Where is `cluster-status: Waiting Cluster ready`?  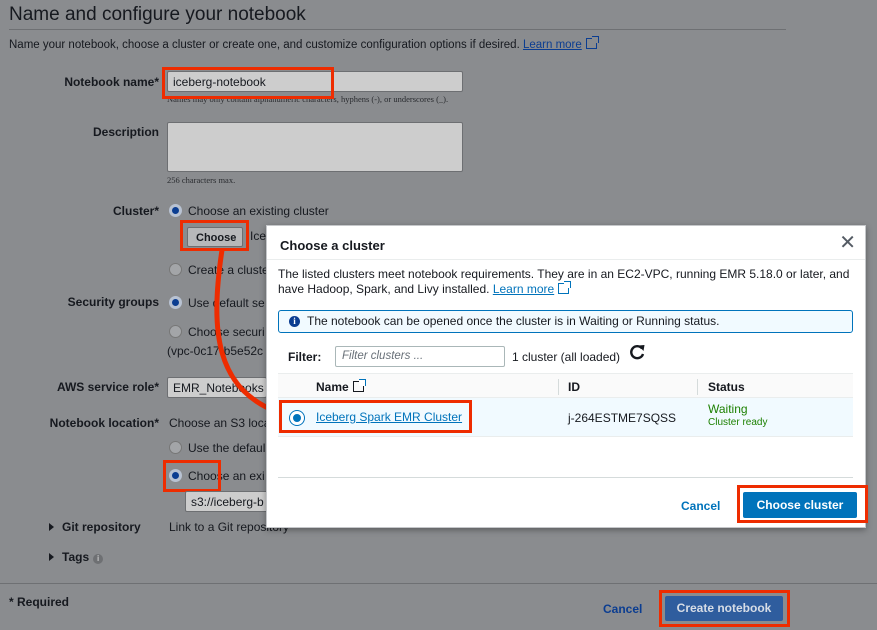 cluster-status: Waiting Cluster ready is located at coordinates (737, 416).